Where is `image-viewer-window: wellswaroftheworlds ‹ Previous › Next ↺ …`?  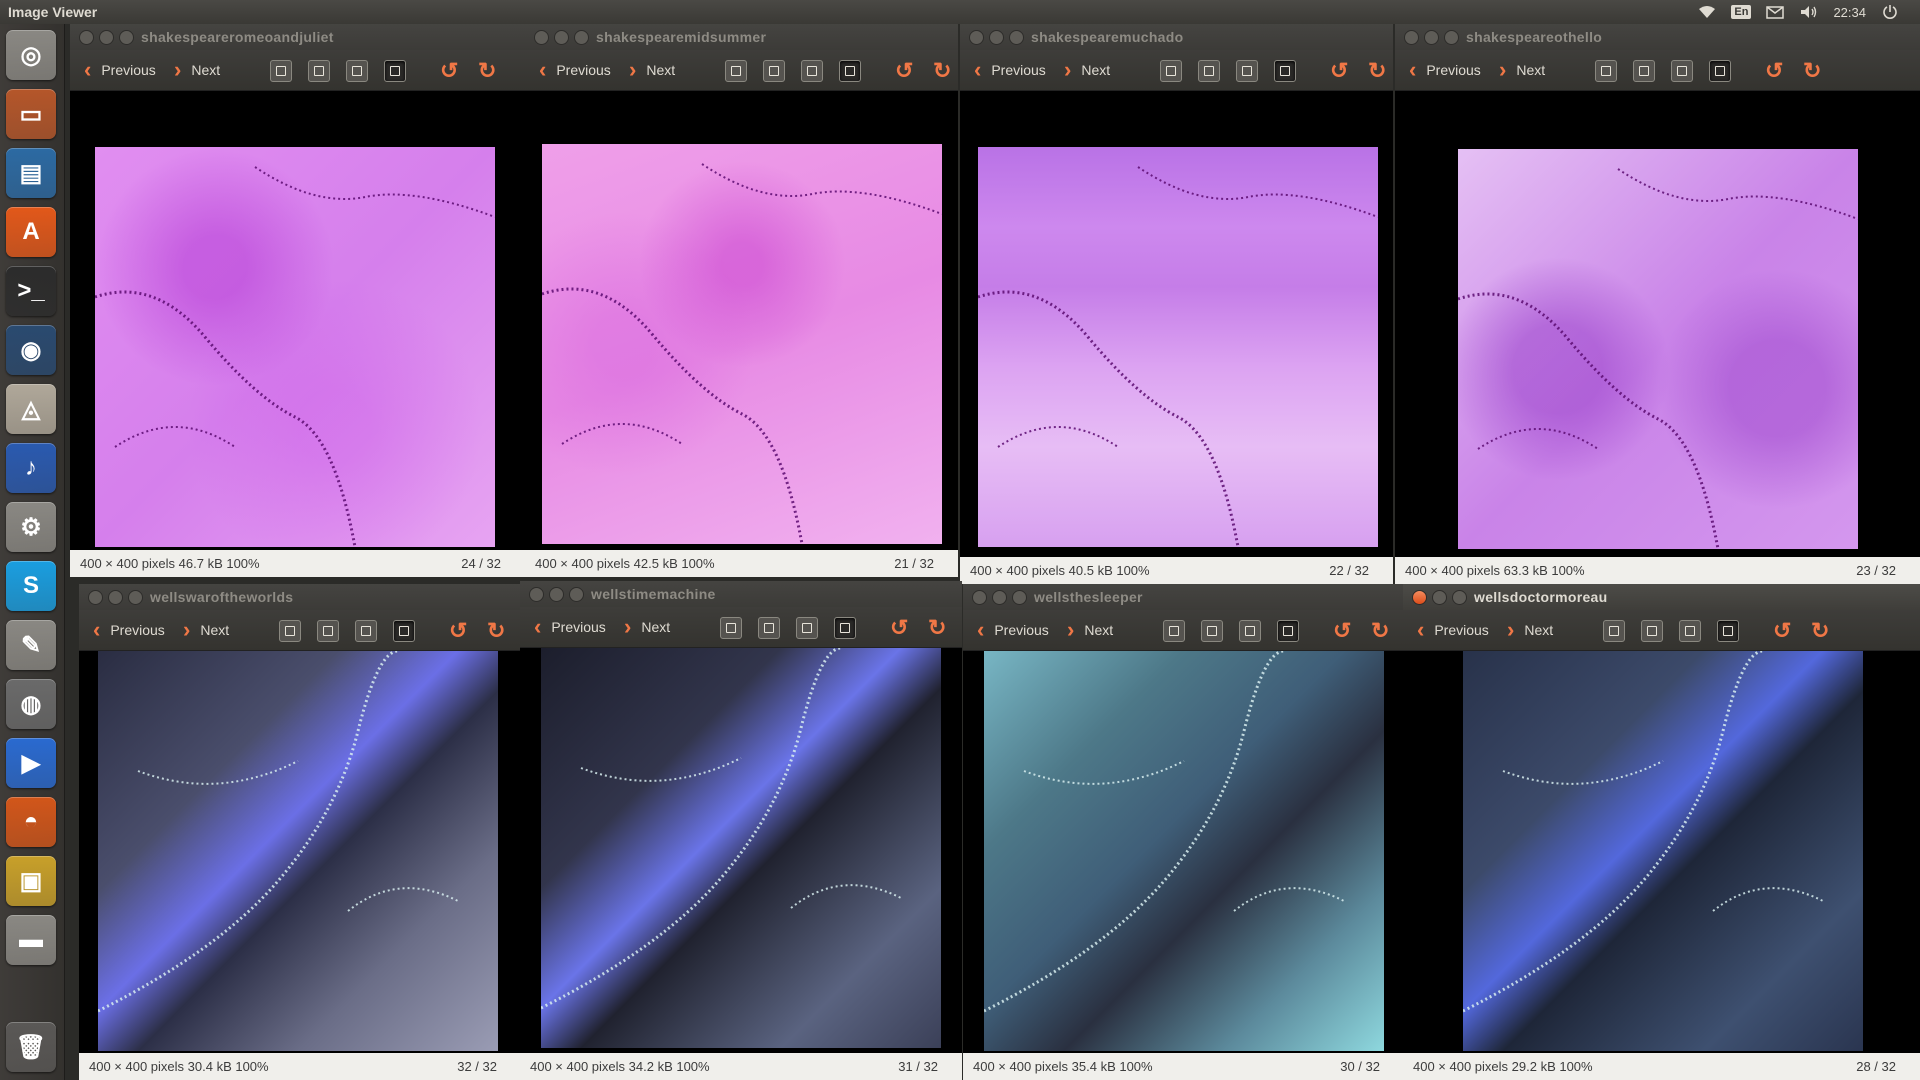
image-viewer-window: wellswaroftheworlds ‹ Previous › Next ↺ … is located at coordinates (300, 832).